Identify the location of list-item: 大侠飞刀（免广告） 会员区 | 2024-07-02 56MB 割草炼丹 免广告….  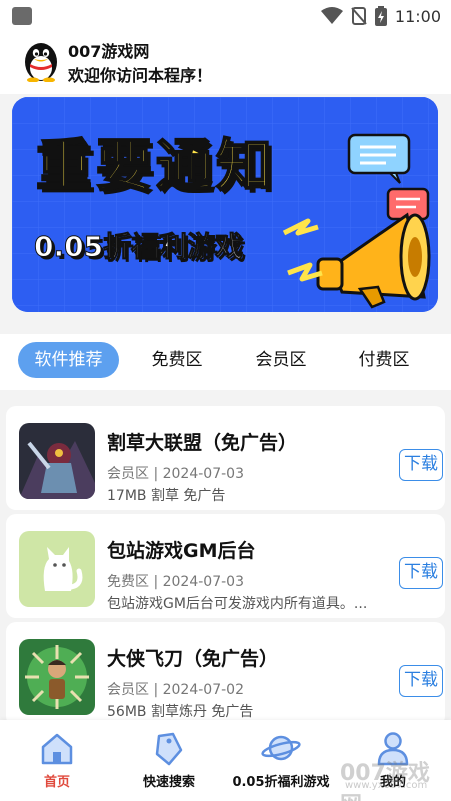
(225, 674).